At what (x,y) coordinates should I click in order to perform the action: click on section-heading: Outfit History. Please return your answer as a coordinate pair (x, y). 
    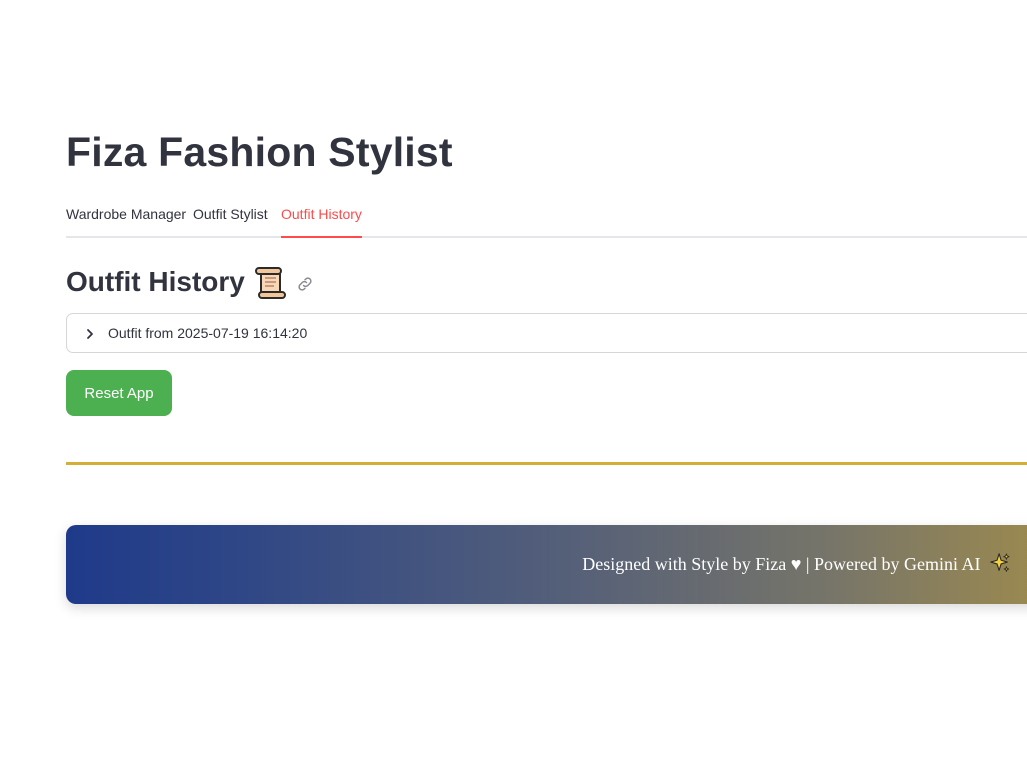
    Looking at the image, I should click on (190, 282).